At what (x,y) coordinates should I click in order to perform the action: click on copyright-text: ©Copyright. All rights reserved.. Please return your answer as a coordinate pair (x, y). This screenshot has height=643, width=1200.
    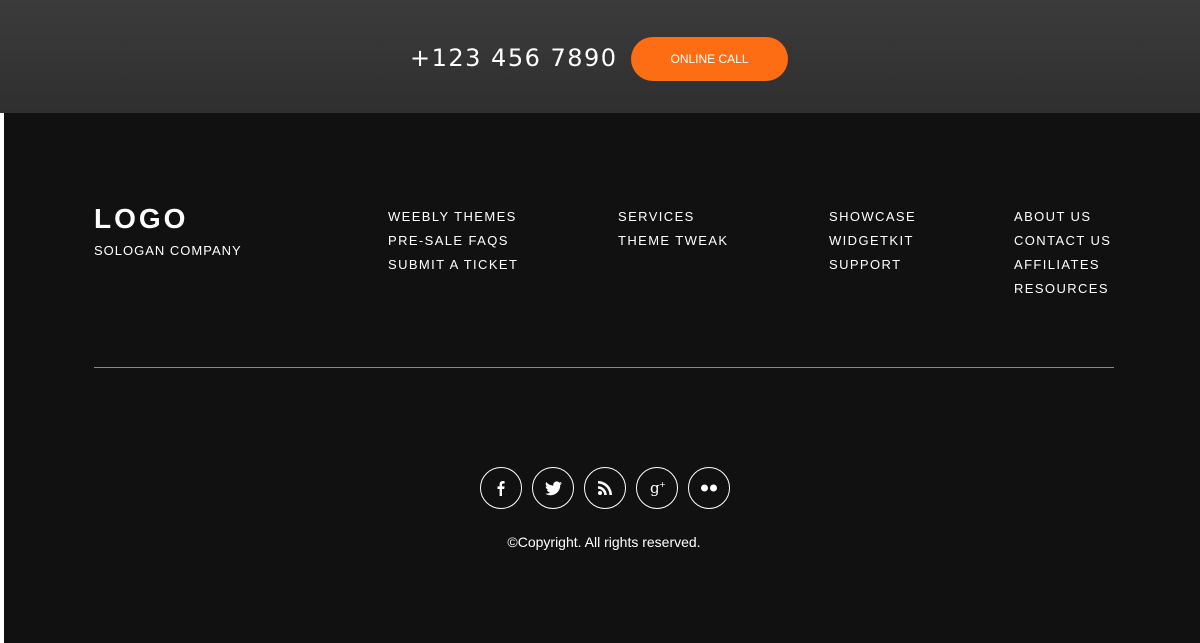
    Looking at the image, I should click on (604, 542).